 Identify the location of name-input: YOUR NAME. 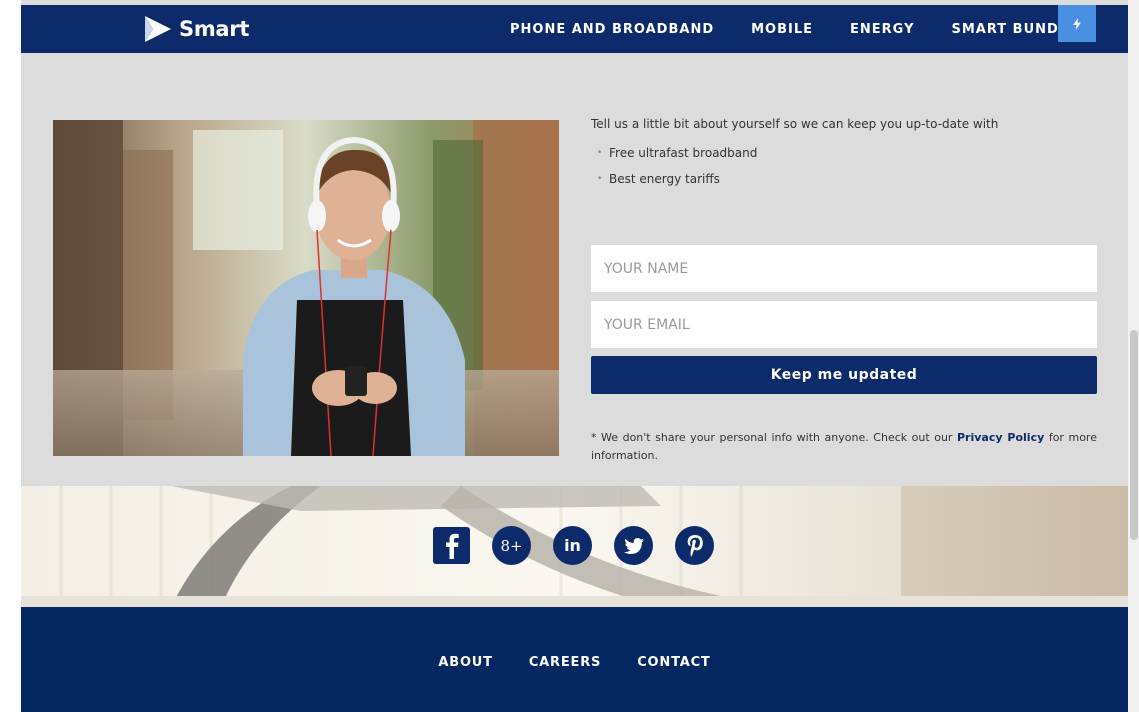
(844, 268).